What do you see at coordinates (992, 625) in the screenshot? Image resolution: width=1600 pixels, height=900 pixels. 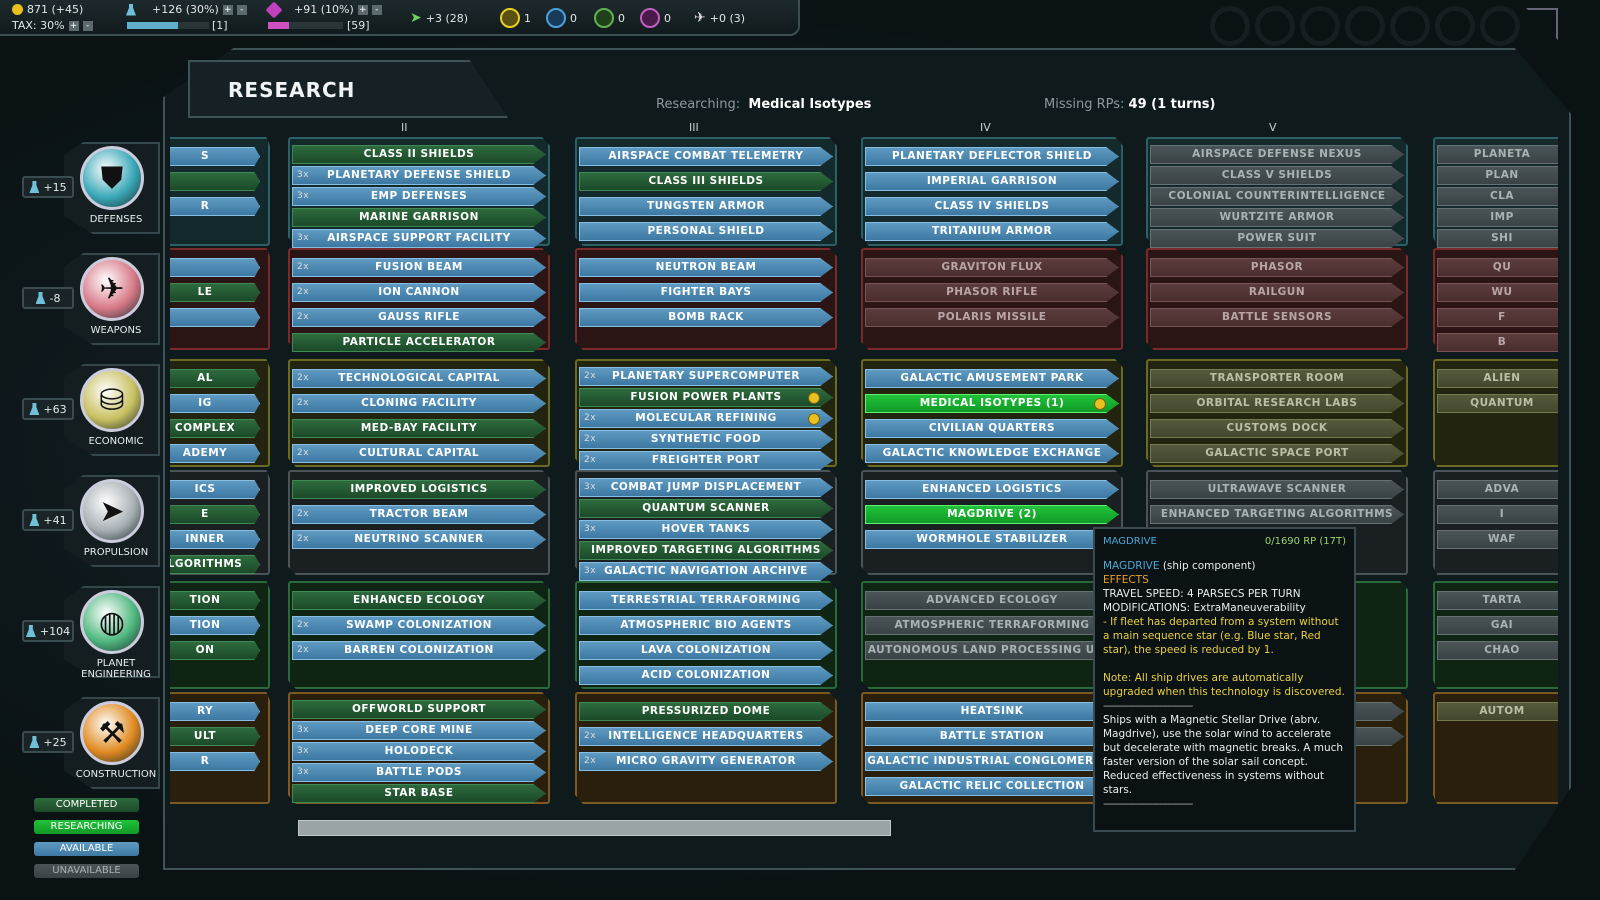 I see `tech-atmospheric-terraforming: ATMOSPHERIC TERRAFORMING` at bounding box center [992, 625].